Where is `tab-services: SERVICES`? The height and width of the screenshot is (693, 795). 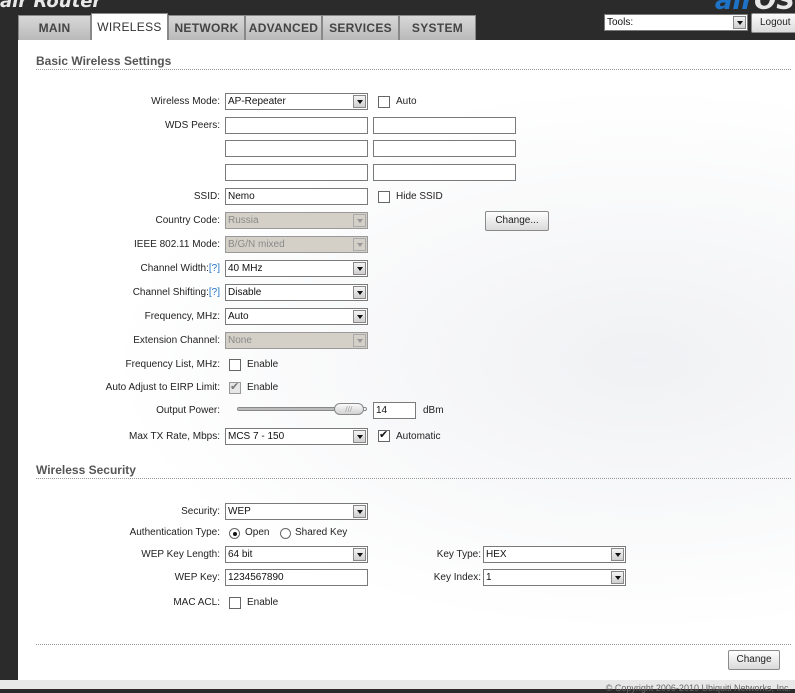 tab-services: SERVICES is located at coordinates (360, 27).